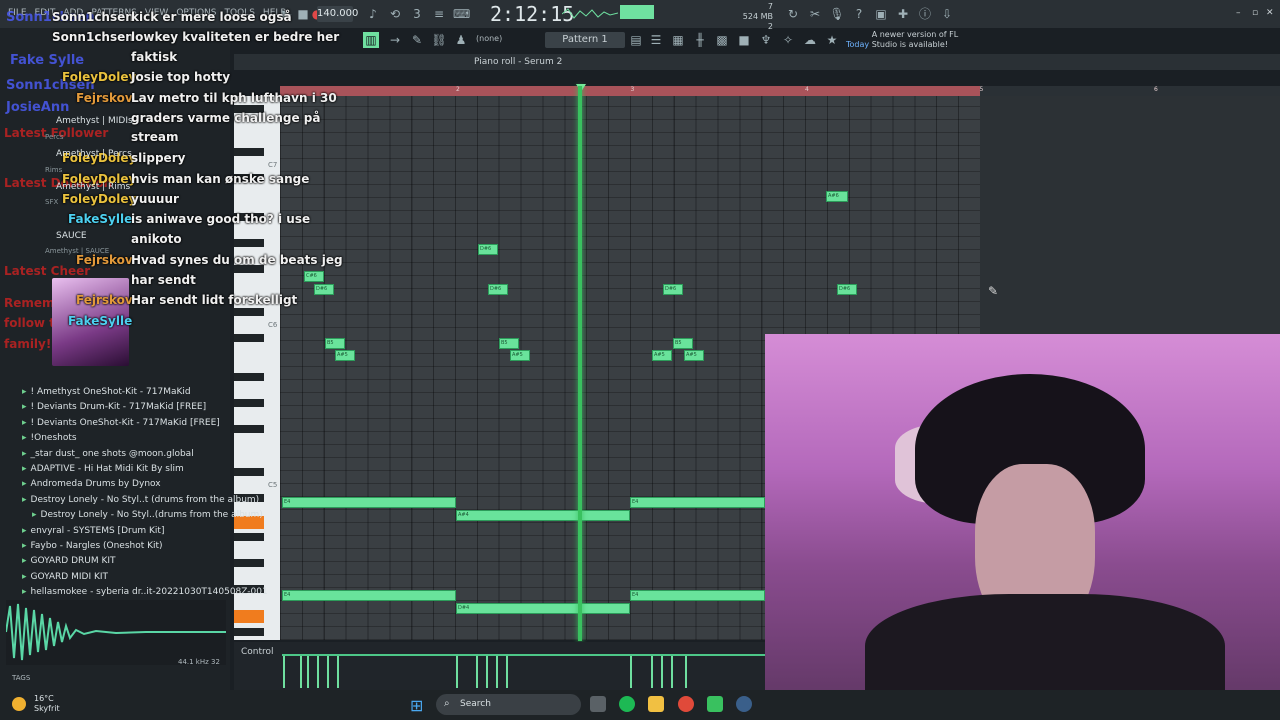 Image resolution: width=1280 pixels, height=720 pixels. What do you see at coordinates (49, 438) in the screenshot?
I see `browser-list-item: ▸ !Oneshots` at bounding box center [49, 438].